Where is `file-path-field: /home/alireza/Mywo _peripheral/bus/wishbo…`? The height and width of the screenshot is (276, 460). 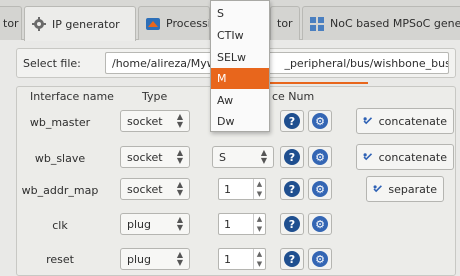 file-path-field: /home/alireza/Mywo _peripheral/bus/wishbo… is located at coordinates (277, 63).